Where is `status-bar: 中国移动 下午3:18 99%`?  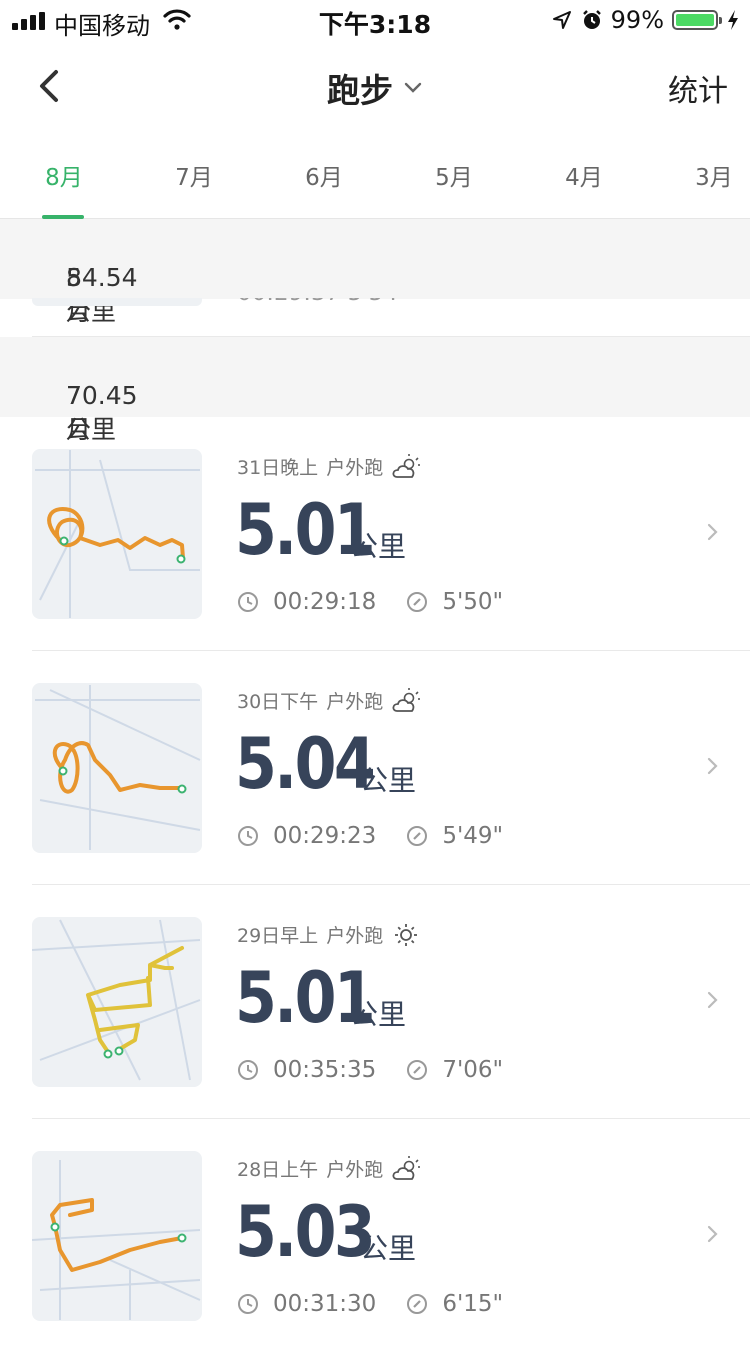
status-bar: 中国移动 下午3:18 99% is located at coordinates (375, 20).